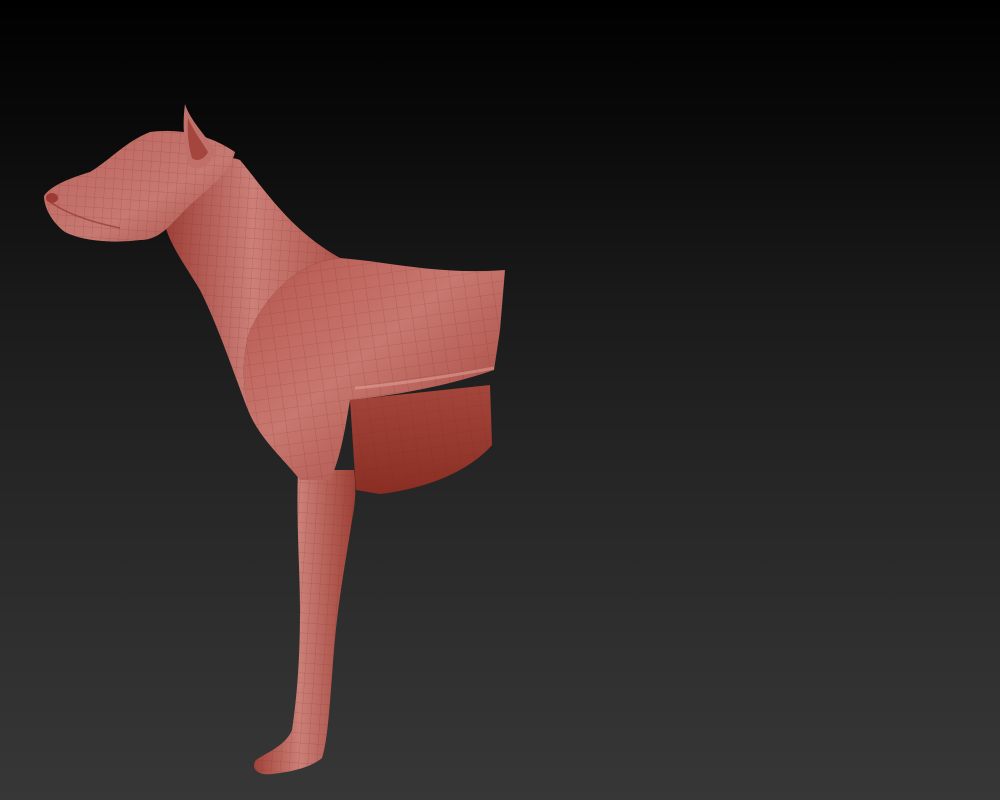  I want to click on lower-chest-mesh, so click(421, 439).